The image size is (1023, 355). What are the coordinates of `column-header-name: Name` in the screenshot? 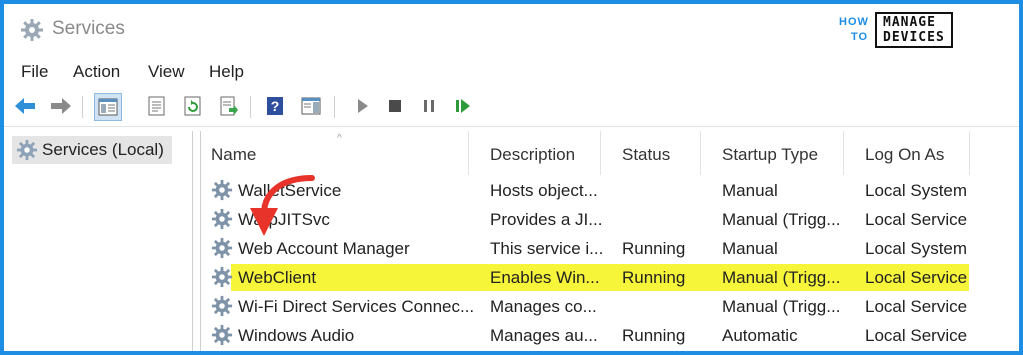 It's located at (335, 153).